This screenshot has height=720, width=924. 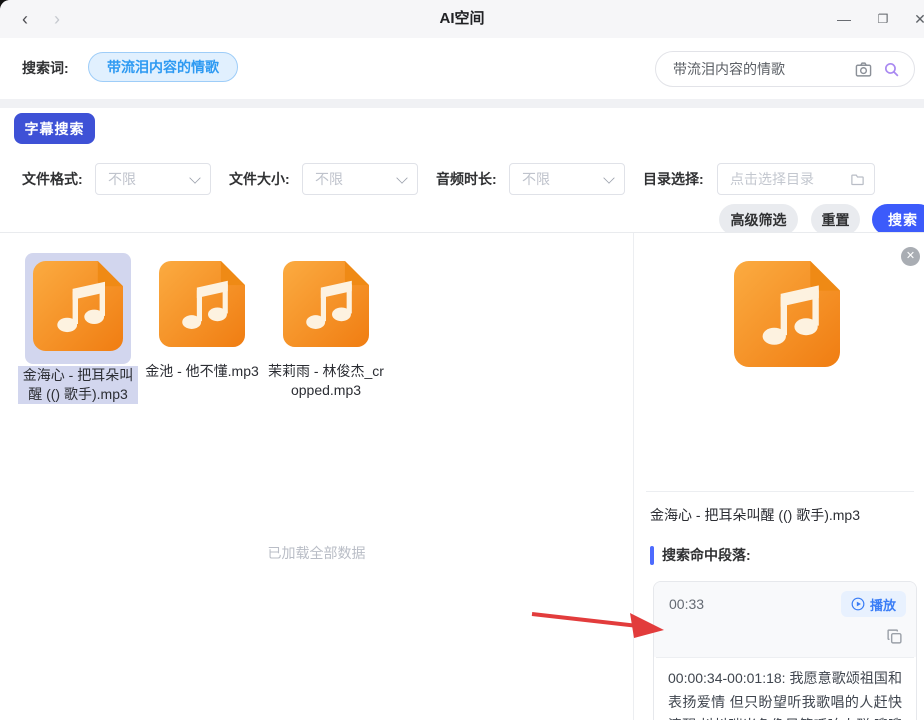 What do you see at coordinates (52, 179) in the screenshot?
I see `file-format-label: 文件格式:` at bounding box center [52, 179].